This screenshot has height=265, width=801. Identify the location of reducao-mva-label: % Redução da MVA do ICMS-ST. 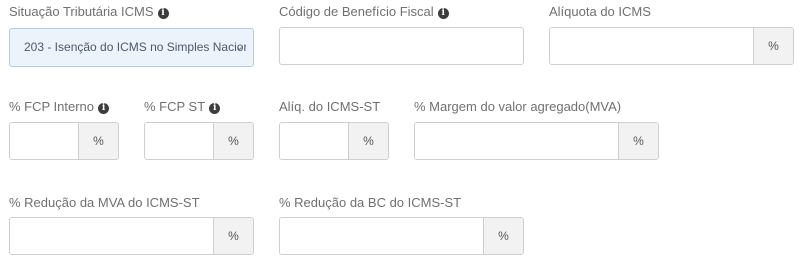
(104, 202).